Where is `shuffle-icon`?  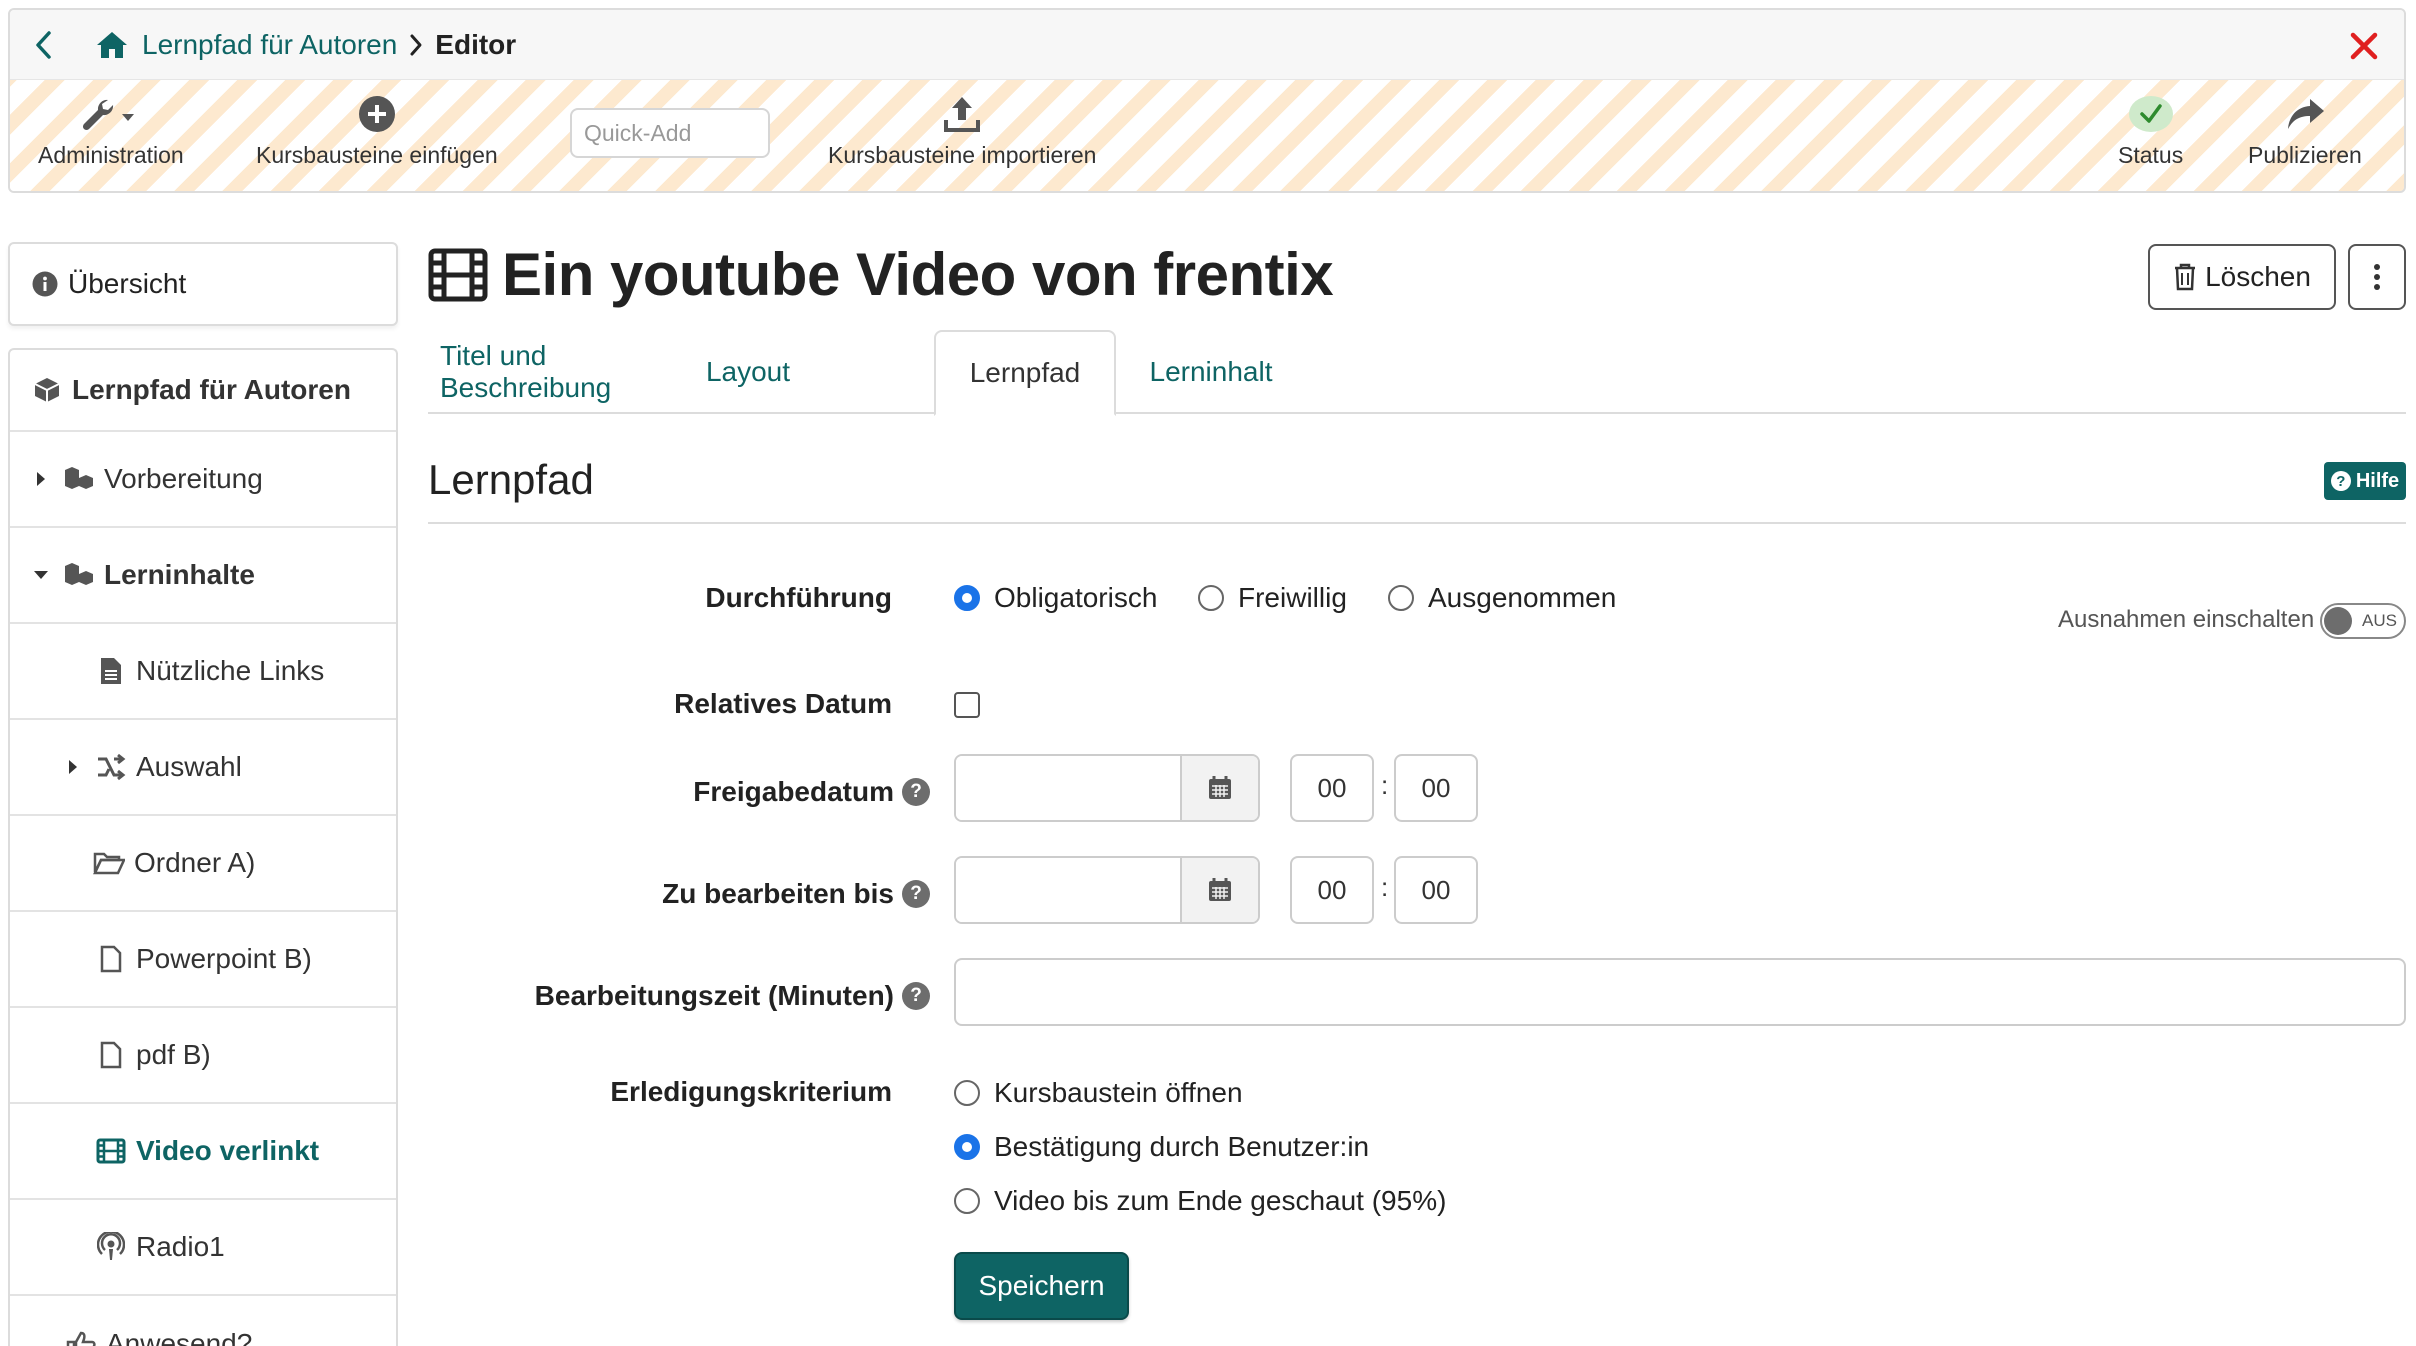
shuffle-icon is located at coordinates (111, 767).